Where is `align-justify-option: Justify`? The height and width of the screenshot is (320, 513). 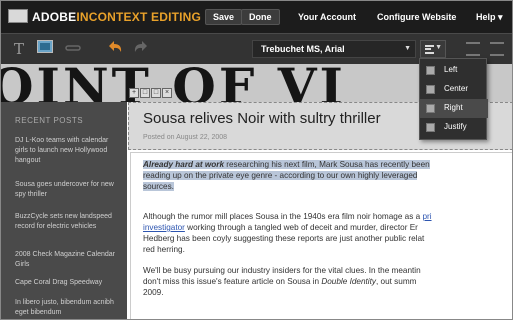
align-justify-option: Justify is located at coordinates (454, 127).